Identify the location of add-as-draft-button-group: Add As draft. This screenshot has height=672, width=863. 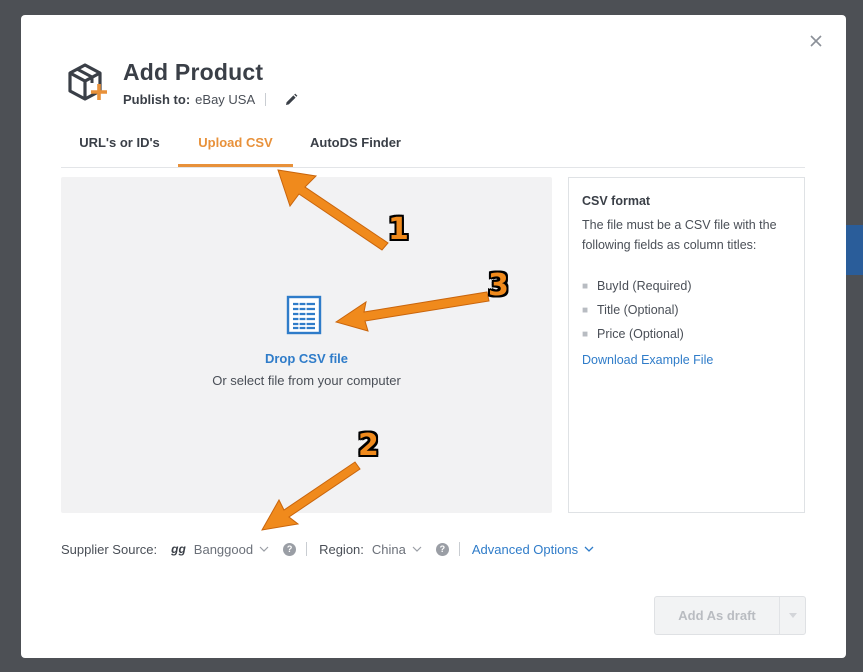
(730, 615).